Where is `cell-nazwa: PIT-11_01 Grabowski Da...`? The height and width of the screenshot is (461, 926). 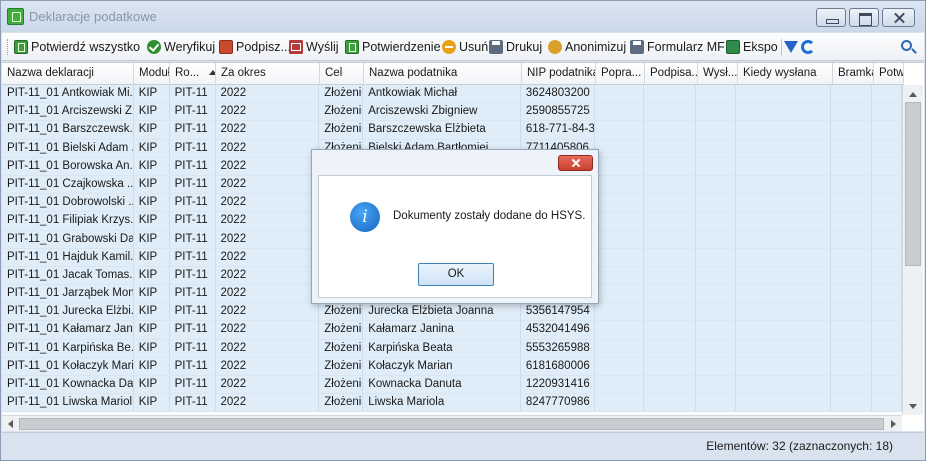
cell-nazwa: PIT-11_01 Grabowski Da... is located at coordinates (68, 239).